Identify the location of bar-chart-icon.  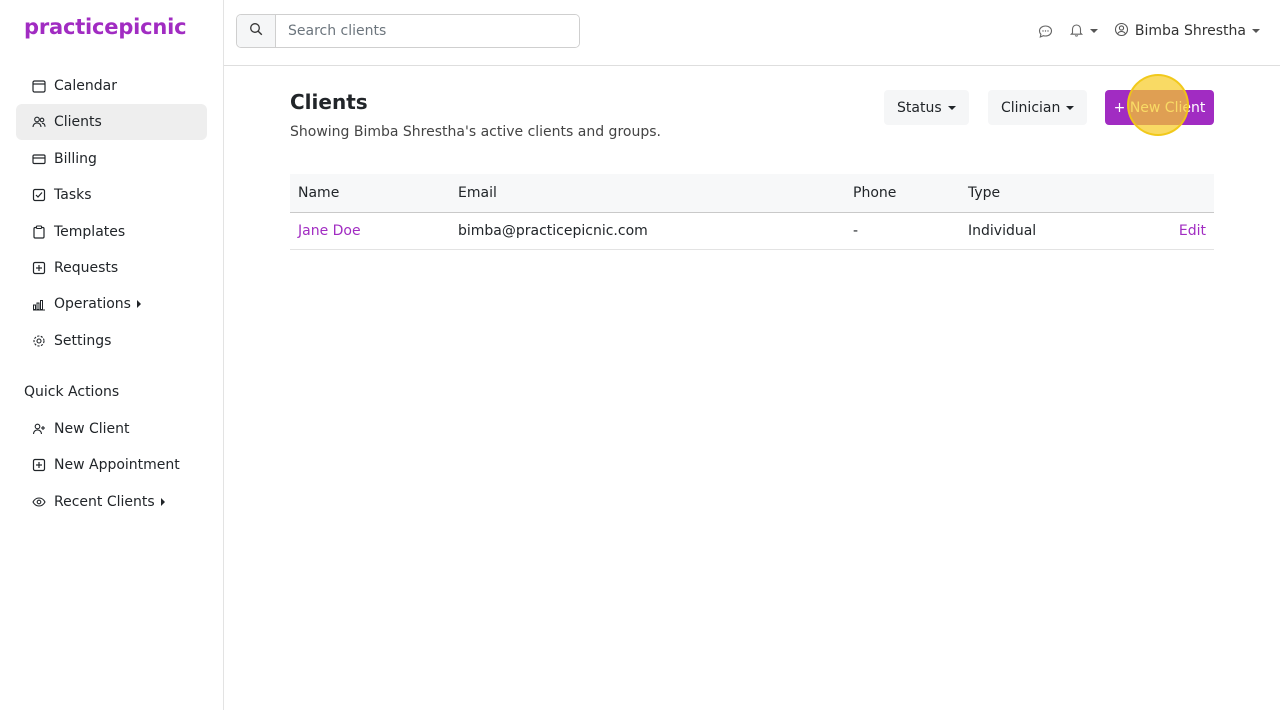
(39, 304).